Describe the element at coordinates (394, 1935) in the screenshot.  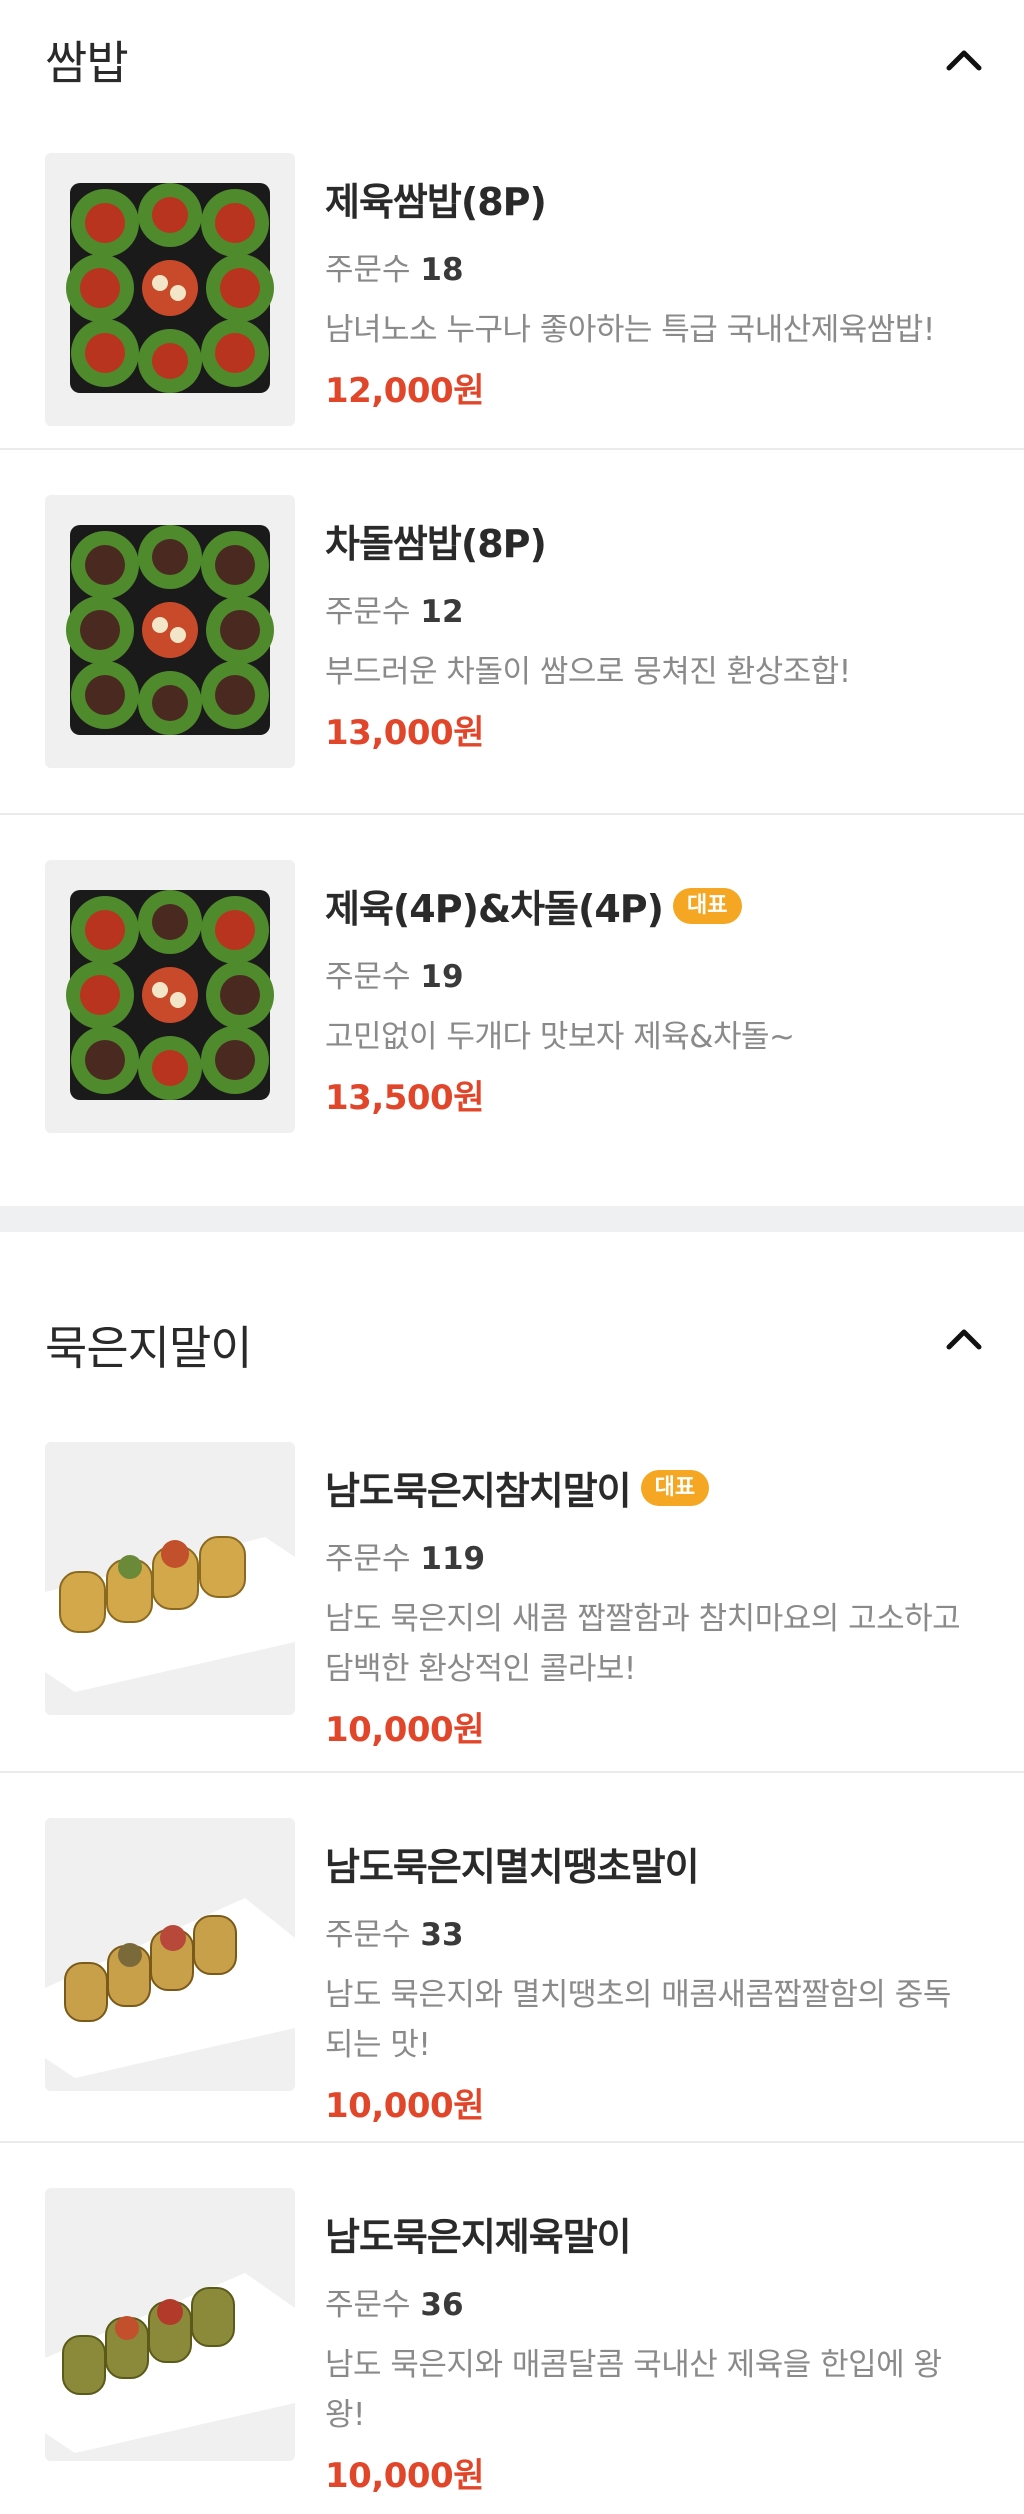
I see `order-count: 주문수 33` at that location.